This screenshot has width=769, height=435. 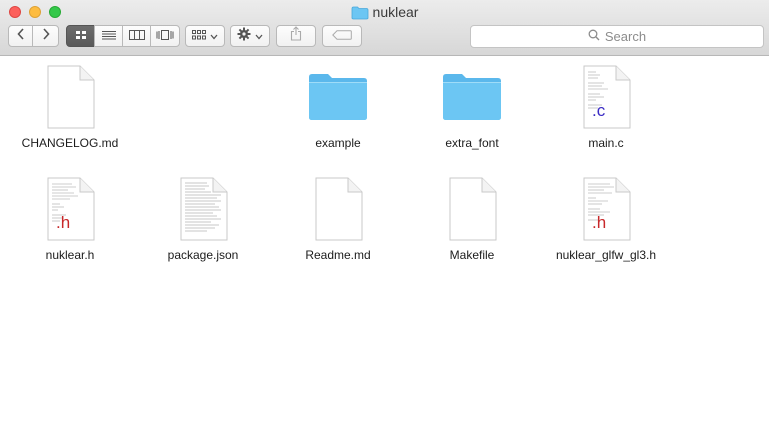 I want to click on file-name: main.c, so click(x=606, y=143).